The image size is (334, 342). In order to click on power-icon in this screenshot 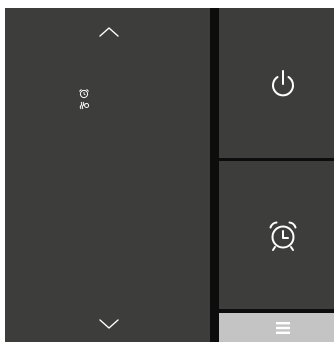, I will do `click(283, 84)`.